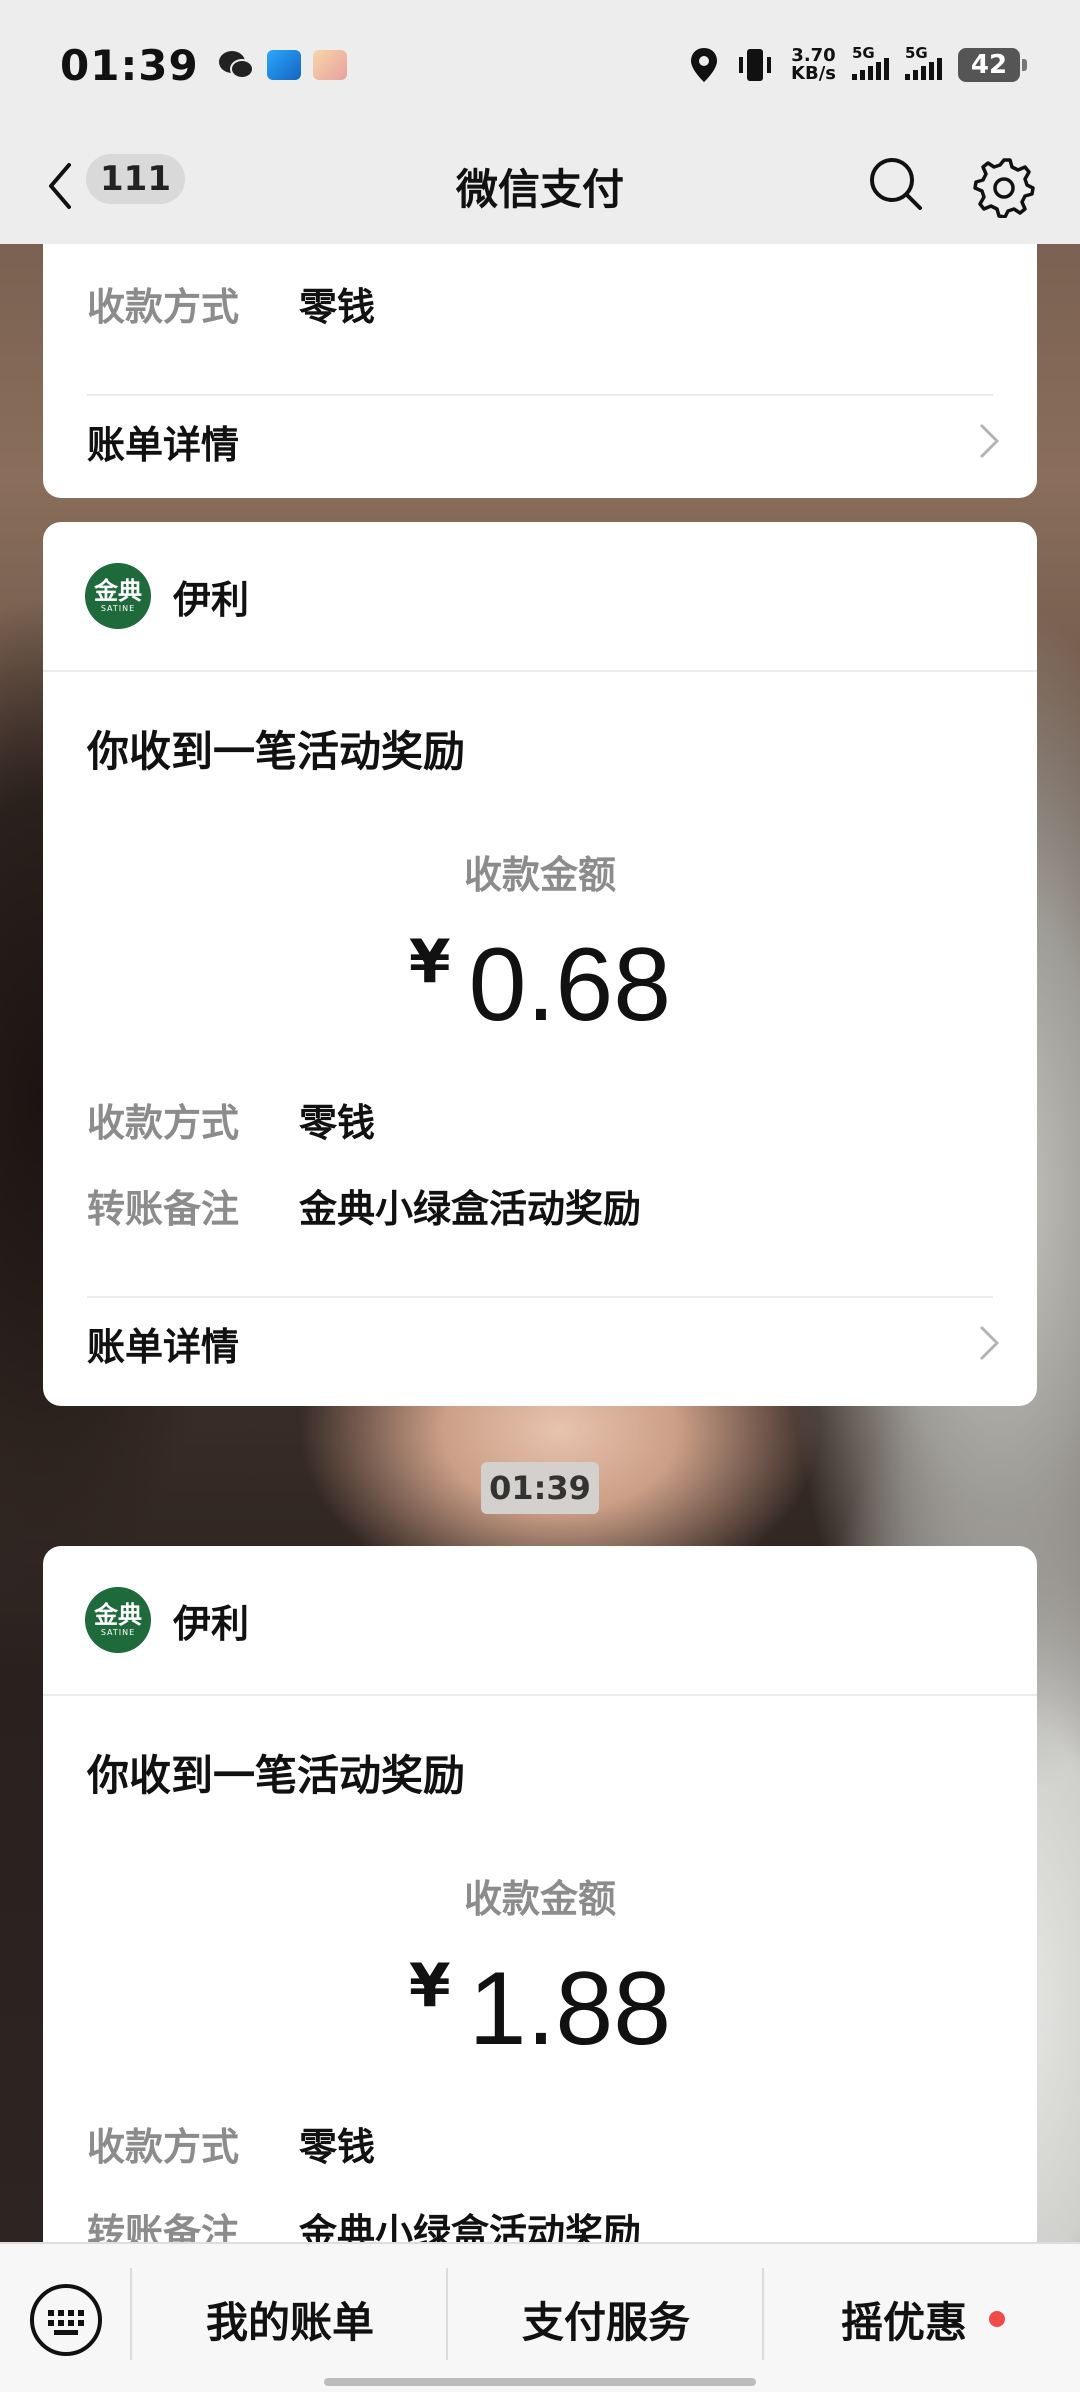 The image size is (1080, 2392). I want to click on app-notification-icon, so click(283, 65).